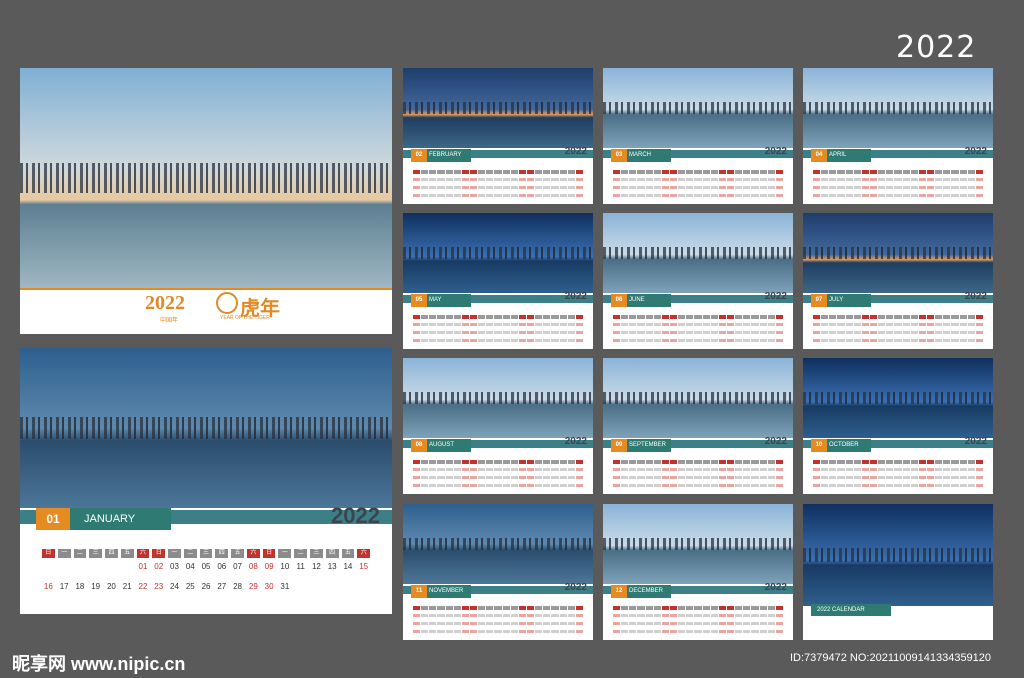 The width and height of the screenshot is (1024, 678). Describe the element at coordinates (301, 553) in the screenshot. I see `weekday-cell: 二` at that location.